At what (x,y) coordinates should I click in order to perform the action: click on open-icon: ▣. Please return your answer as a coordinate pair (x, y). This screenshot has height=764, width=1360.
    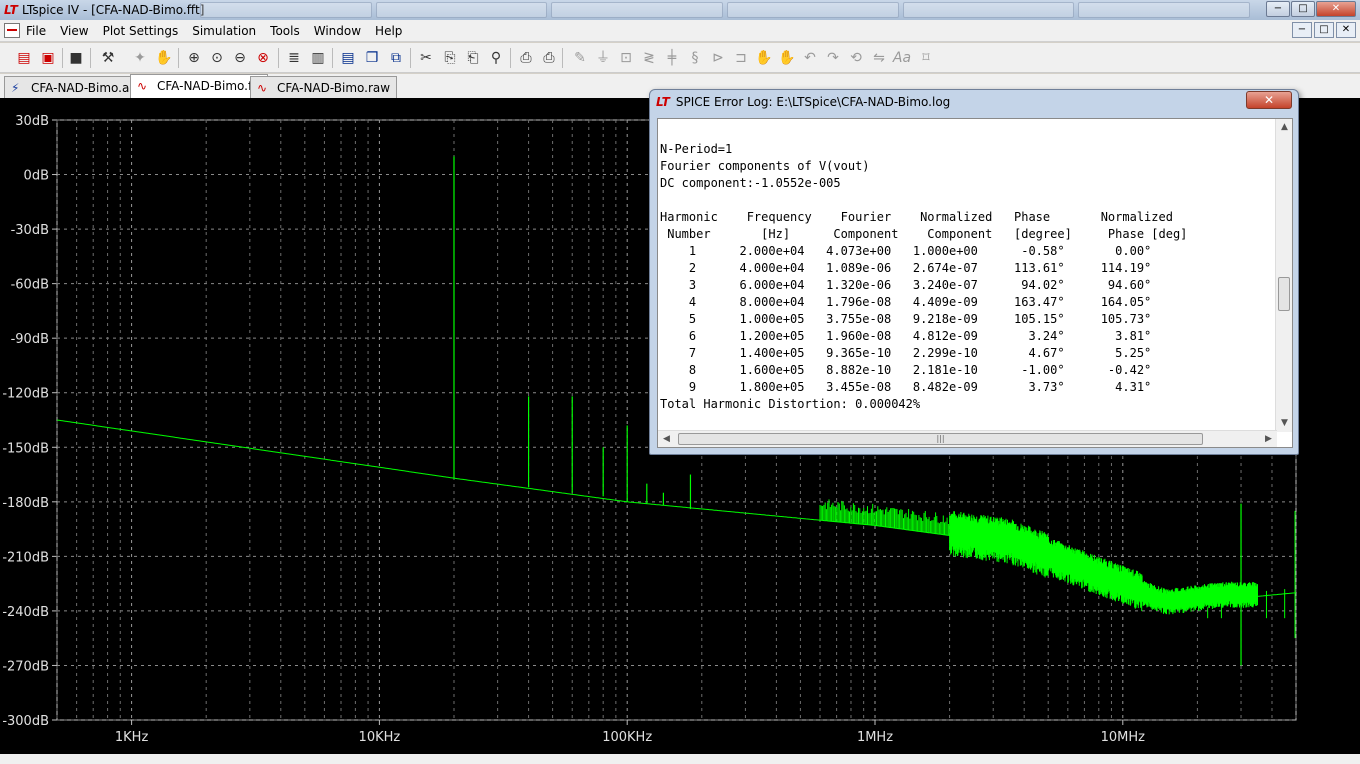
    Looking at the image, I should click on (48, 58).